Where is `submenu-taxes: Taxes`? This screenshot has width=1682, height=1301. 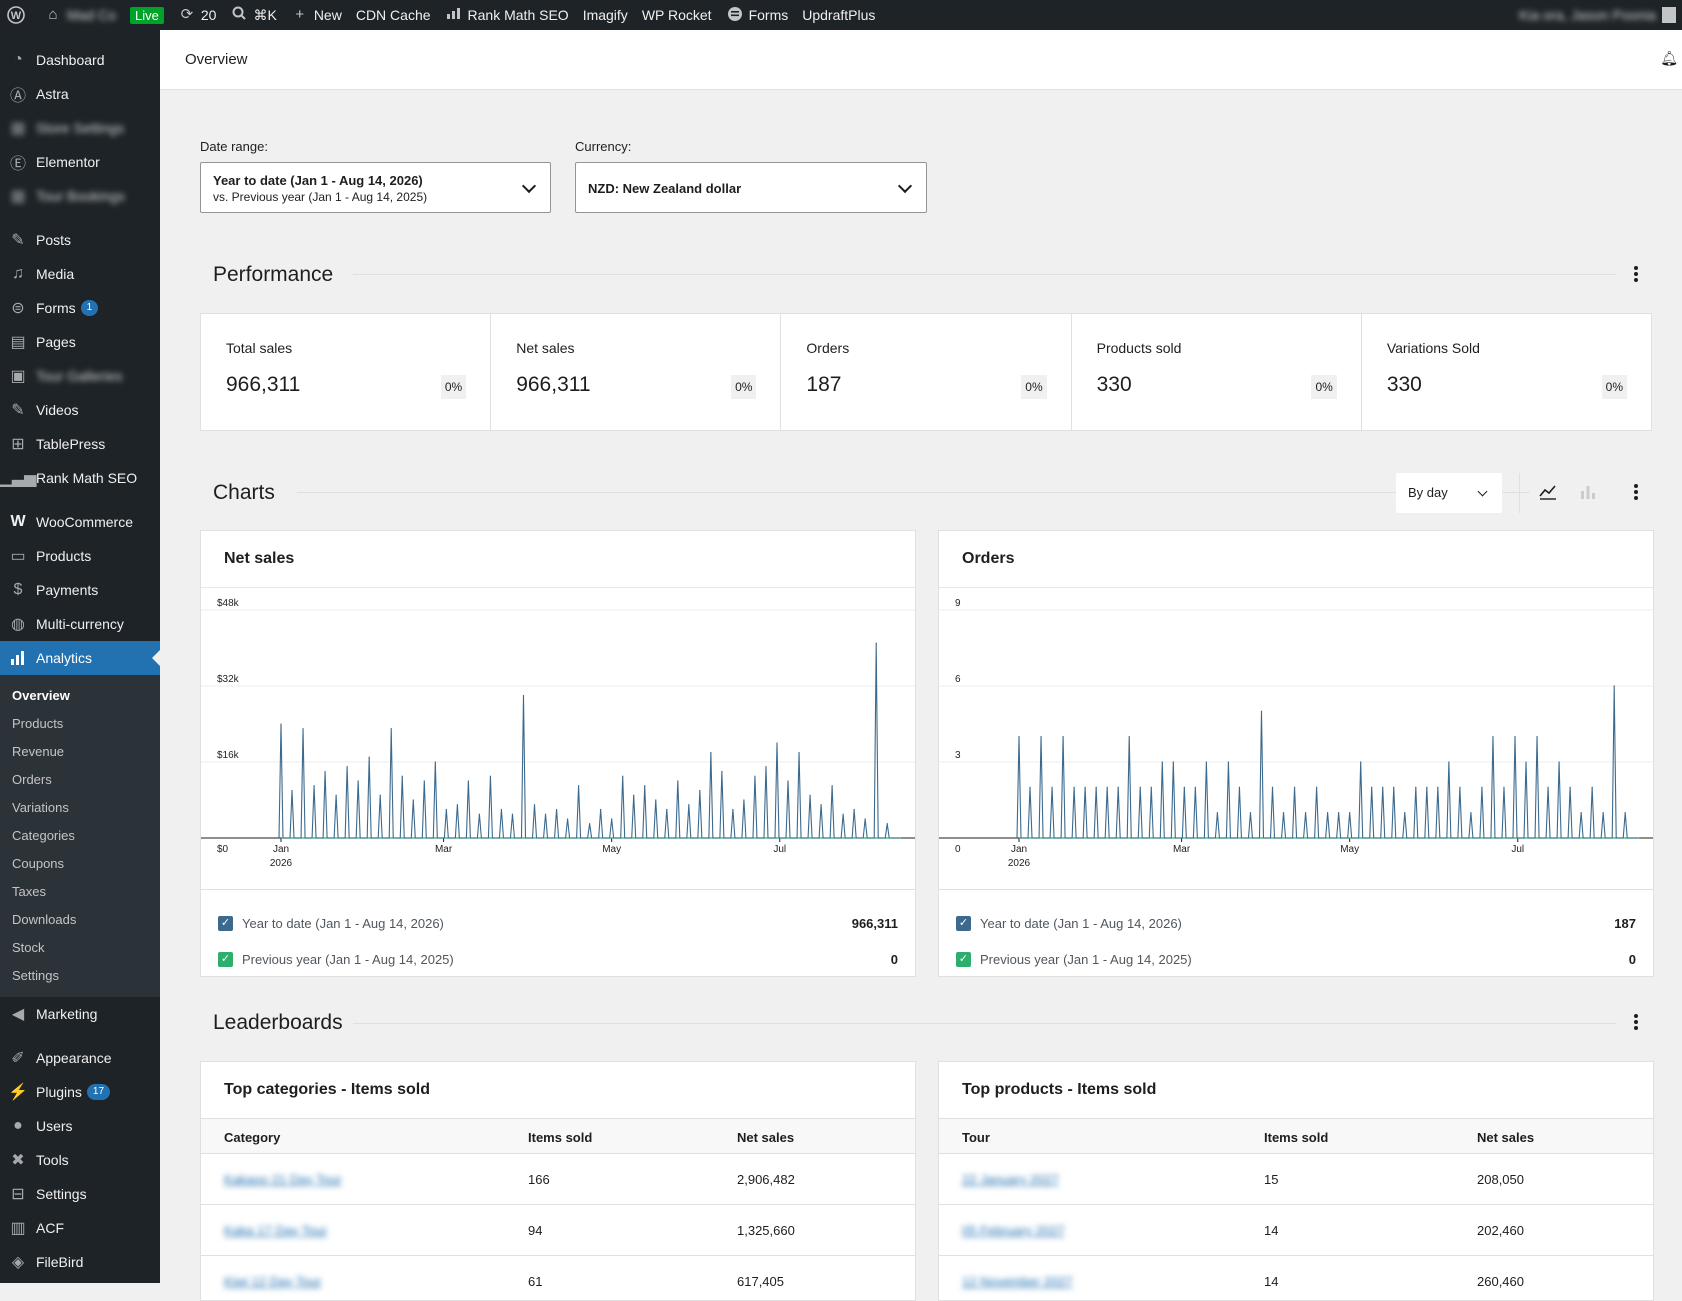 submenu-taxes: Taxes is located at coordinates (80, 891).